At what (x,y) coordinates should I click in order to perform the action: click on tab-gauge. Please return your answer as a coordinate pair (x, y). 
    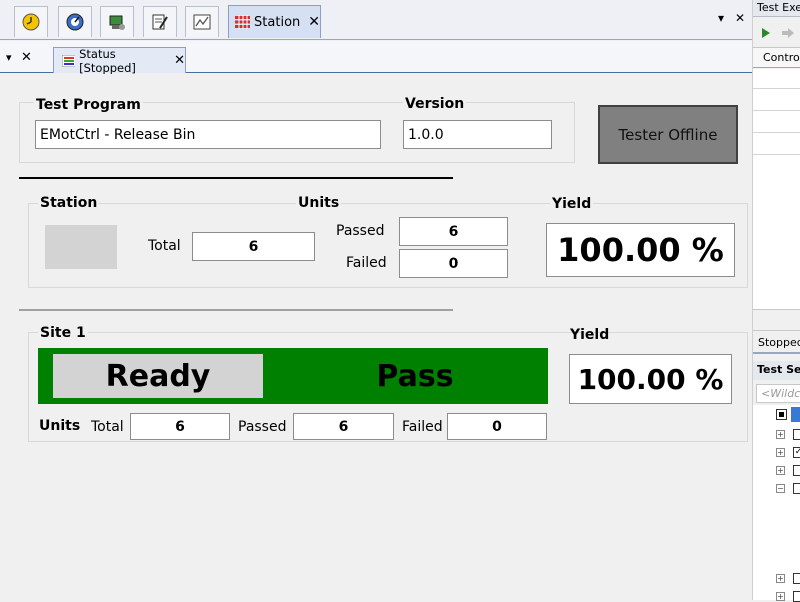
    Looking at the image, I should click on (75, 21).